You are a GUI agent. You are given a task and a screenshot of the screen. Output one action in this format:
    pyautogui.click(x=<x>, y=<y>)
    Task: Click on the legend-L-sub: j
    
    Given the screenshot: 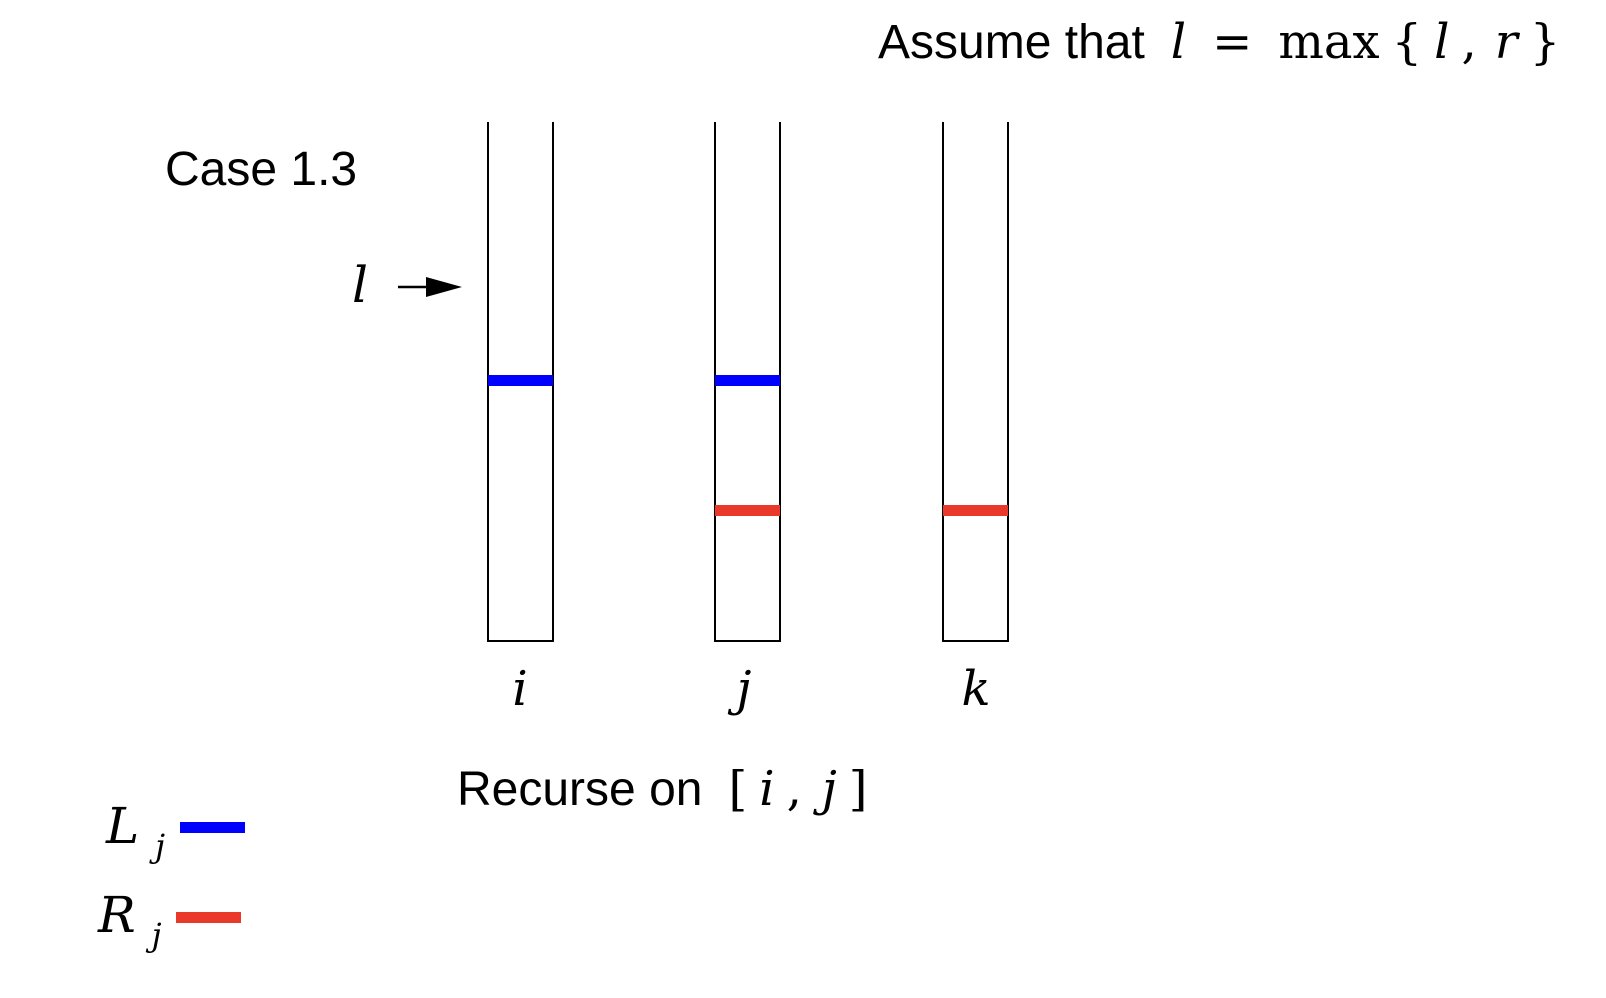 What is the action you would take?
    pyautogui.click(x=157, y=846)
    